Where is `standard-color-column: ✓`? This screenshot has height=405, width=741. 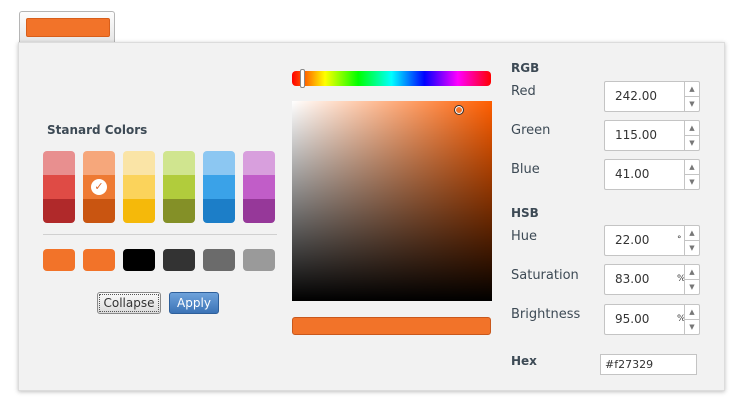 standard-color-column: ✓ is located at coordinates (99, 187).